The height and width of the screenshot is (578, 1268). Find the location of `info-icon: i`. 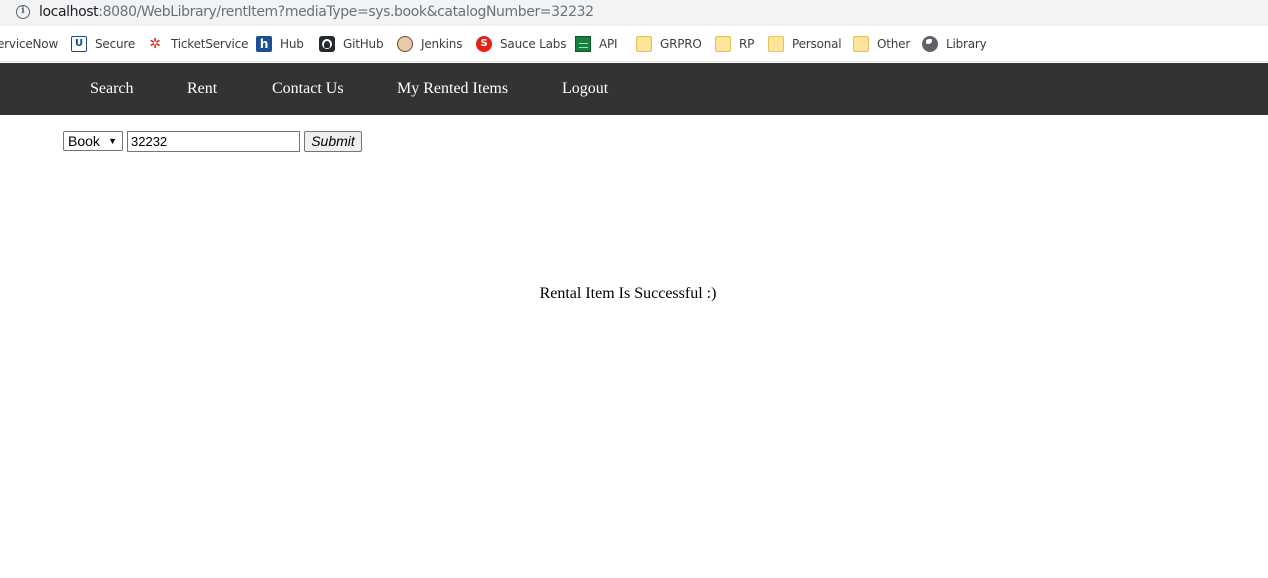

info-icon: i is located at coordinates (23, 12).